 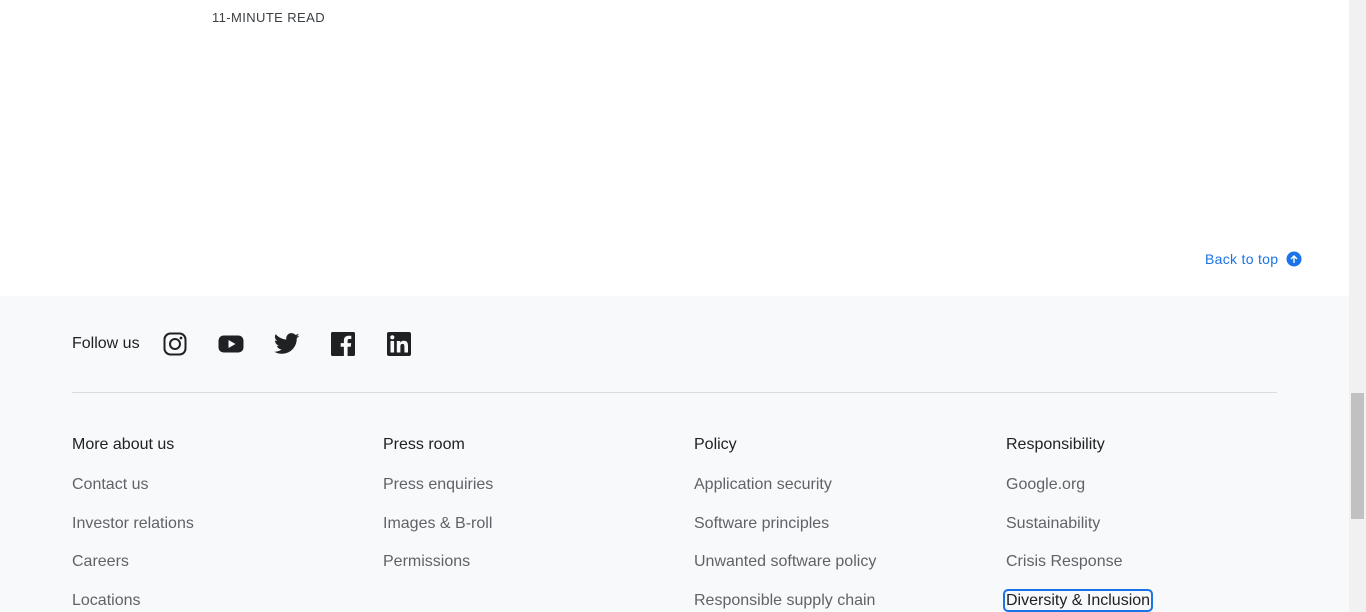 I want to click on footer-link-locations: Locations, so click(x=133, y=600).